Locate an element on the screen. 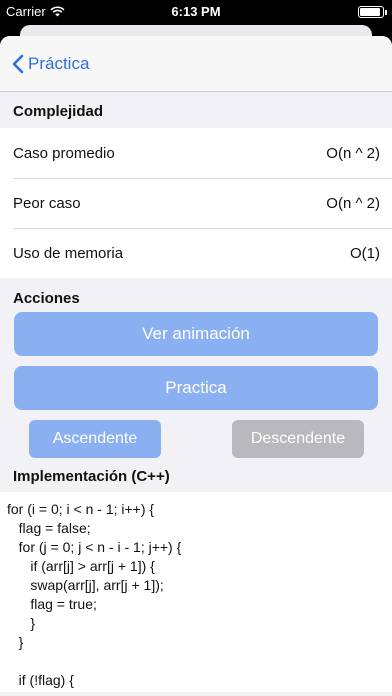  ascendente-button: Ascendente is located at coordinates (95, 439).